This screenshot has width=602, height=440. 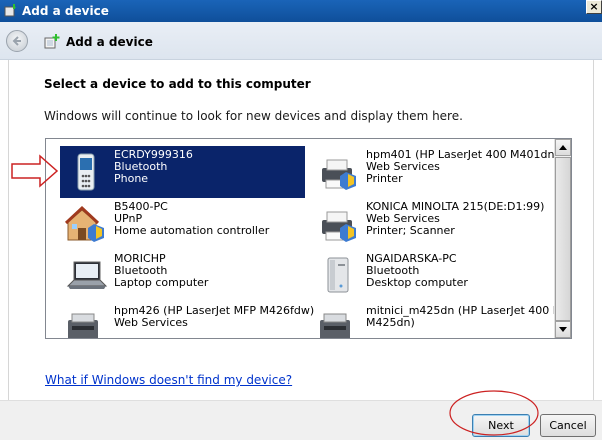 What do you see at coordinates (410, 230) in the screenshot?
I see `device-type: Printer; Scanner` at bounding box center [410, 230].